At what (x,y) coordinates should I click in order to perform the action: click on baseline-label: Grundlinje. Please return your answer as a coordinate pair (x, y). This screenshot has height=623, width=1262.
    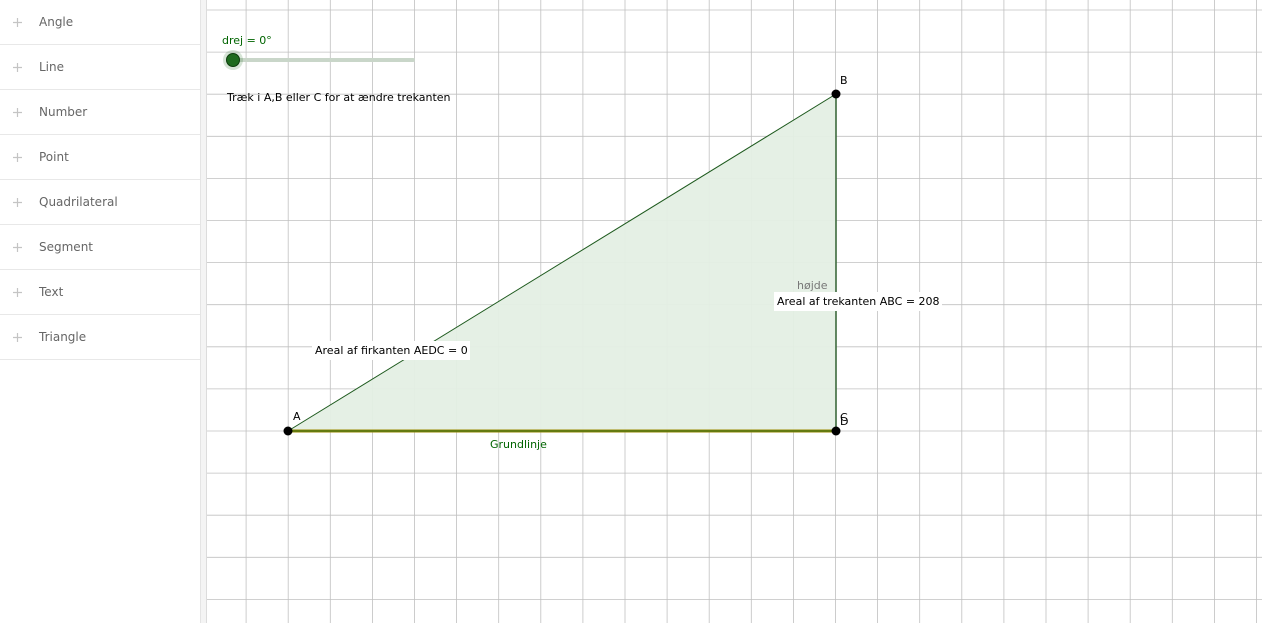
    Looking at the image, I should click on (518, 444).